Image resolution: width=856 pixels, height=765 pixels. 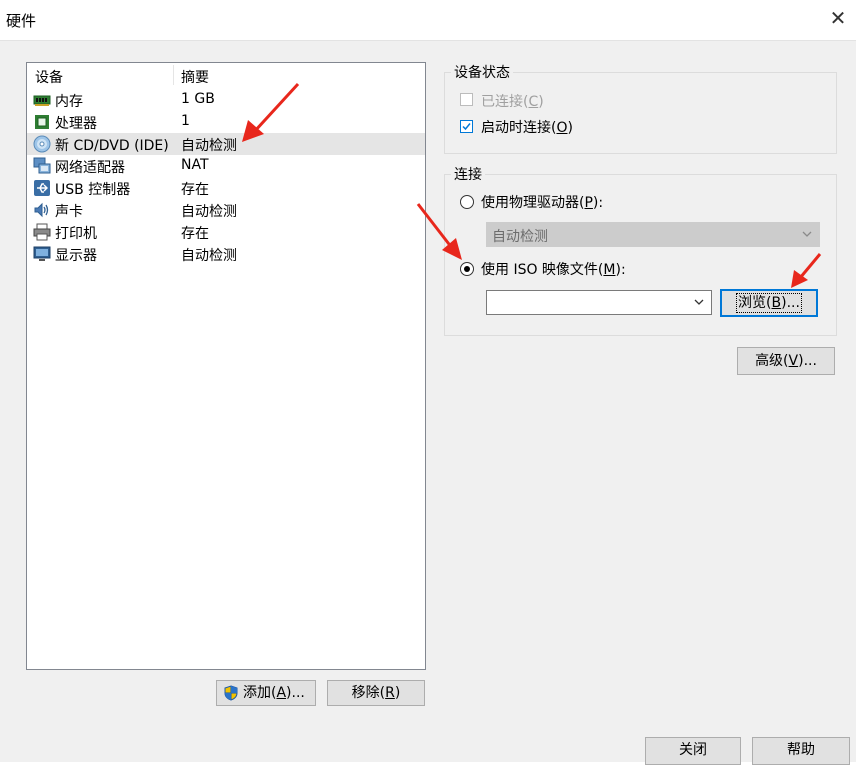 I want to click on device-row-cd-dvd: 新 CD/DVD (IDE) 自动检测, so click(x=226, y=144).